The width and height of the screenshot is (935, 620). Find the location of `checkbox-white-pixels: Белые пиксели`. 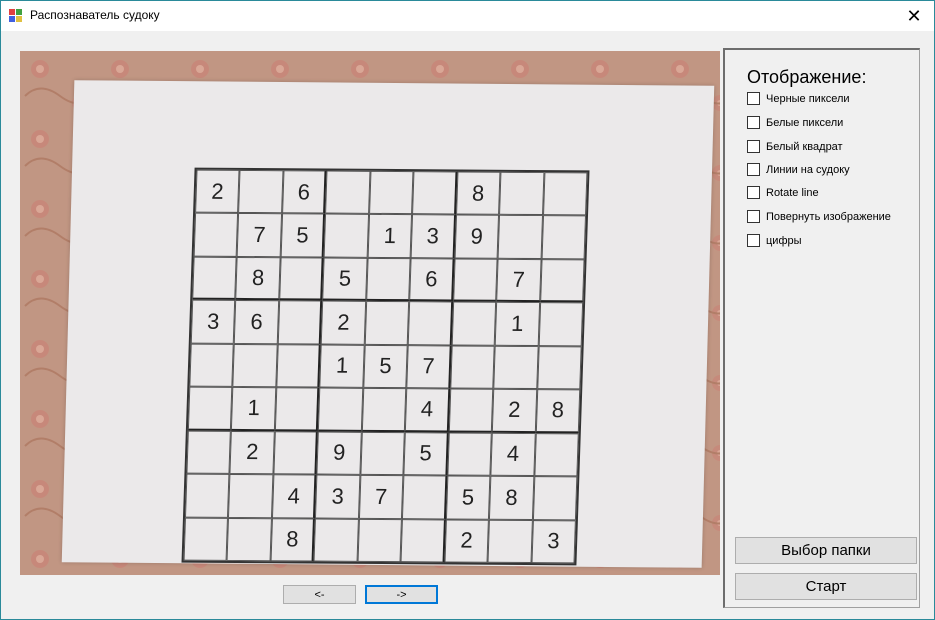

checkbox-white-pixels: Белые пиксели is located at coordinates (795, 122).